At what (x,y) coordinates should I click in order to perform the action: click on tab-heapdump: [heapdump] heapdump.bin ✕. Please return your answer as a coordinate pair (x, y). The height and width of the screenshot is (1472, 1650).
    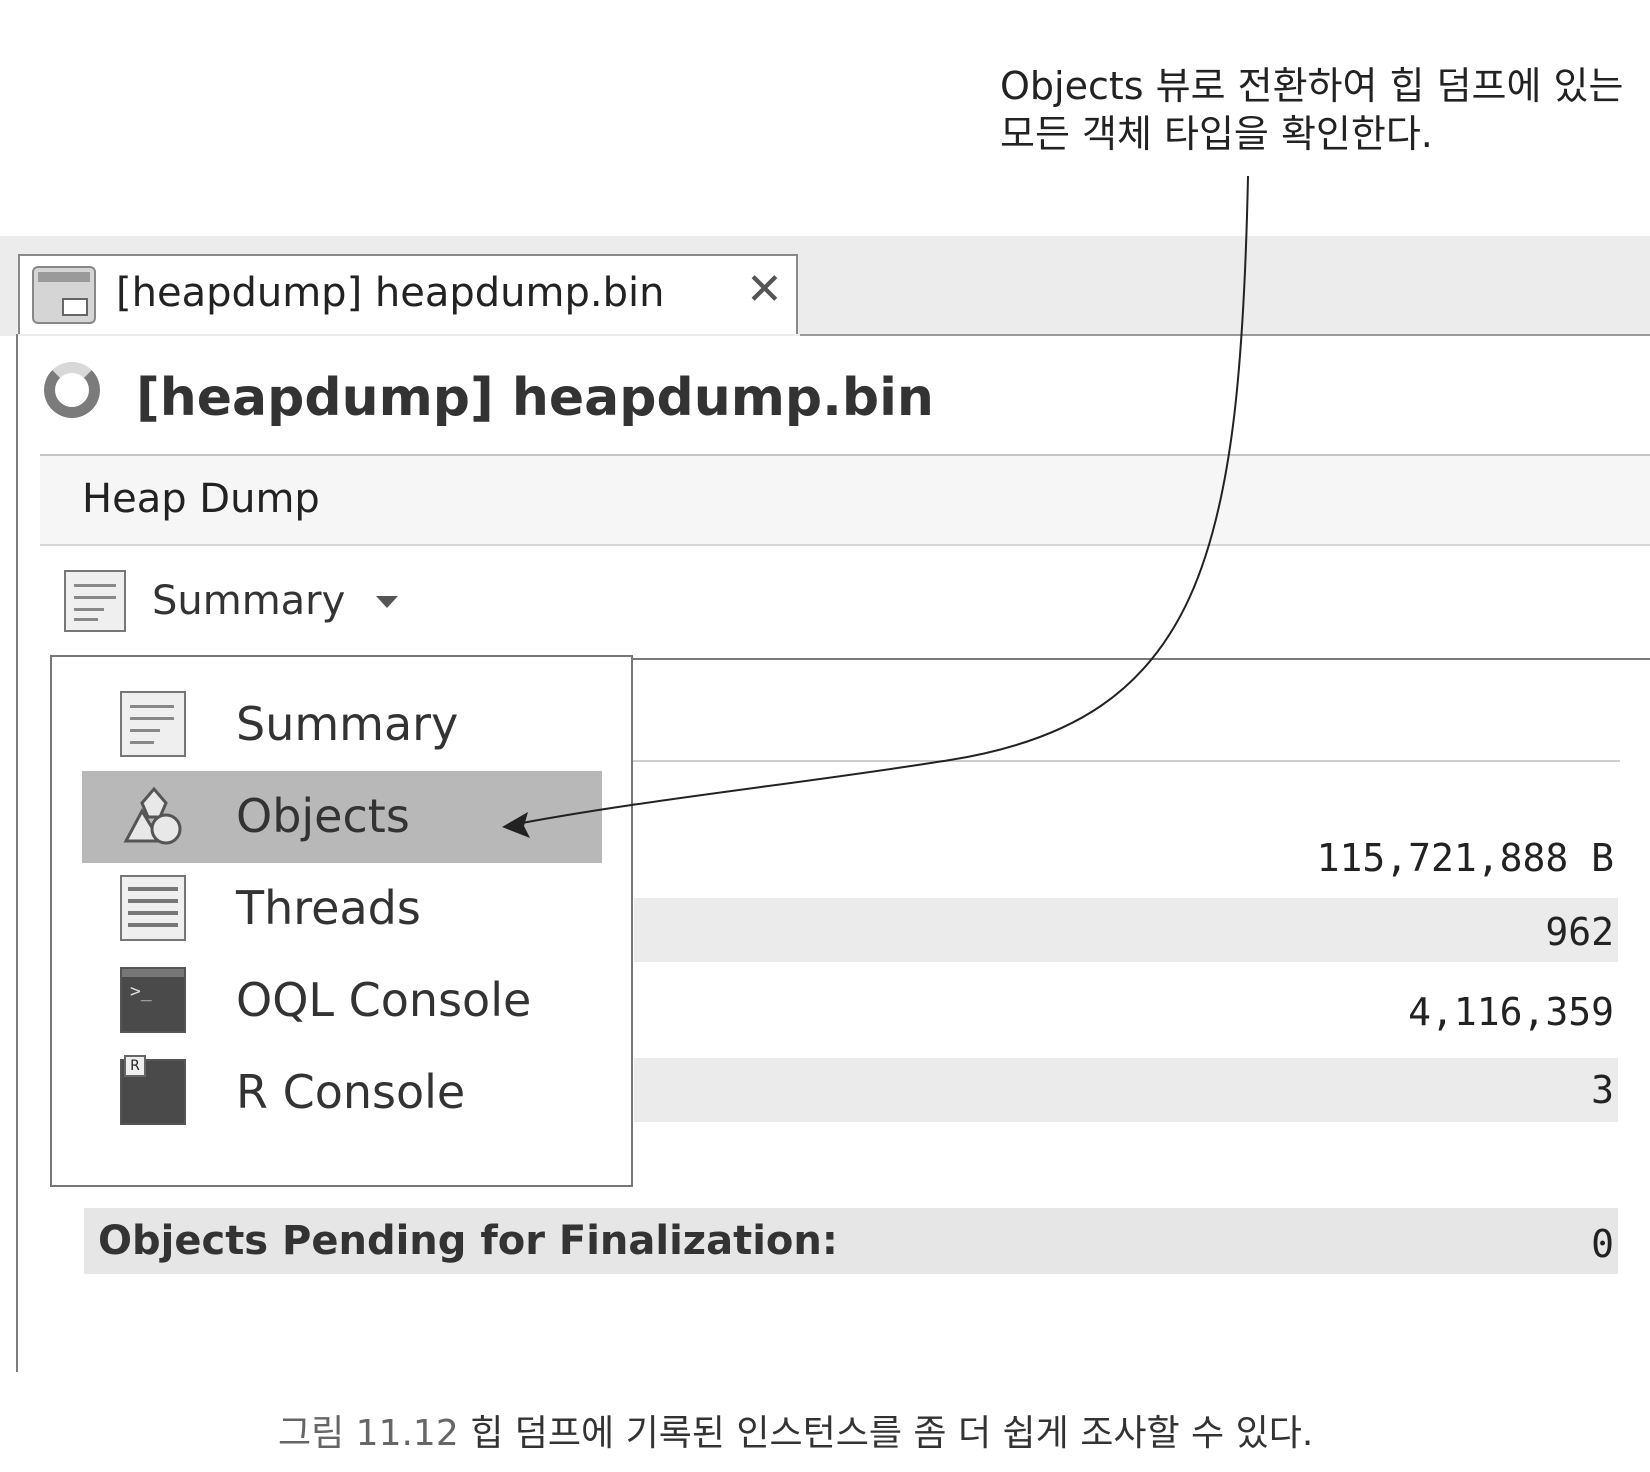
    Looking at the image, I should click on (408, 294).